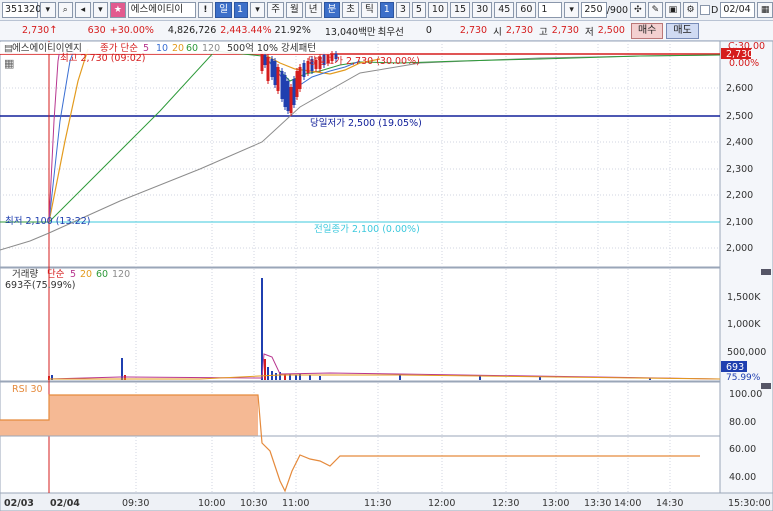  What do you see at coordinates (103, 58) in the screenshot?
I see `high-annotation: 최고 2,730 (09:02)` at bounding box center [103, 58].